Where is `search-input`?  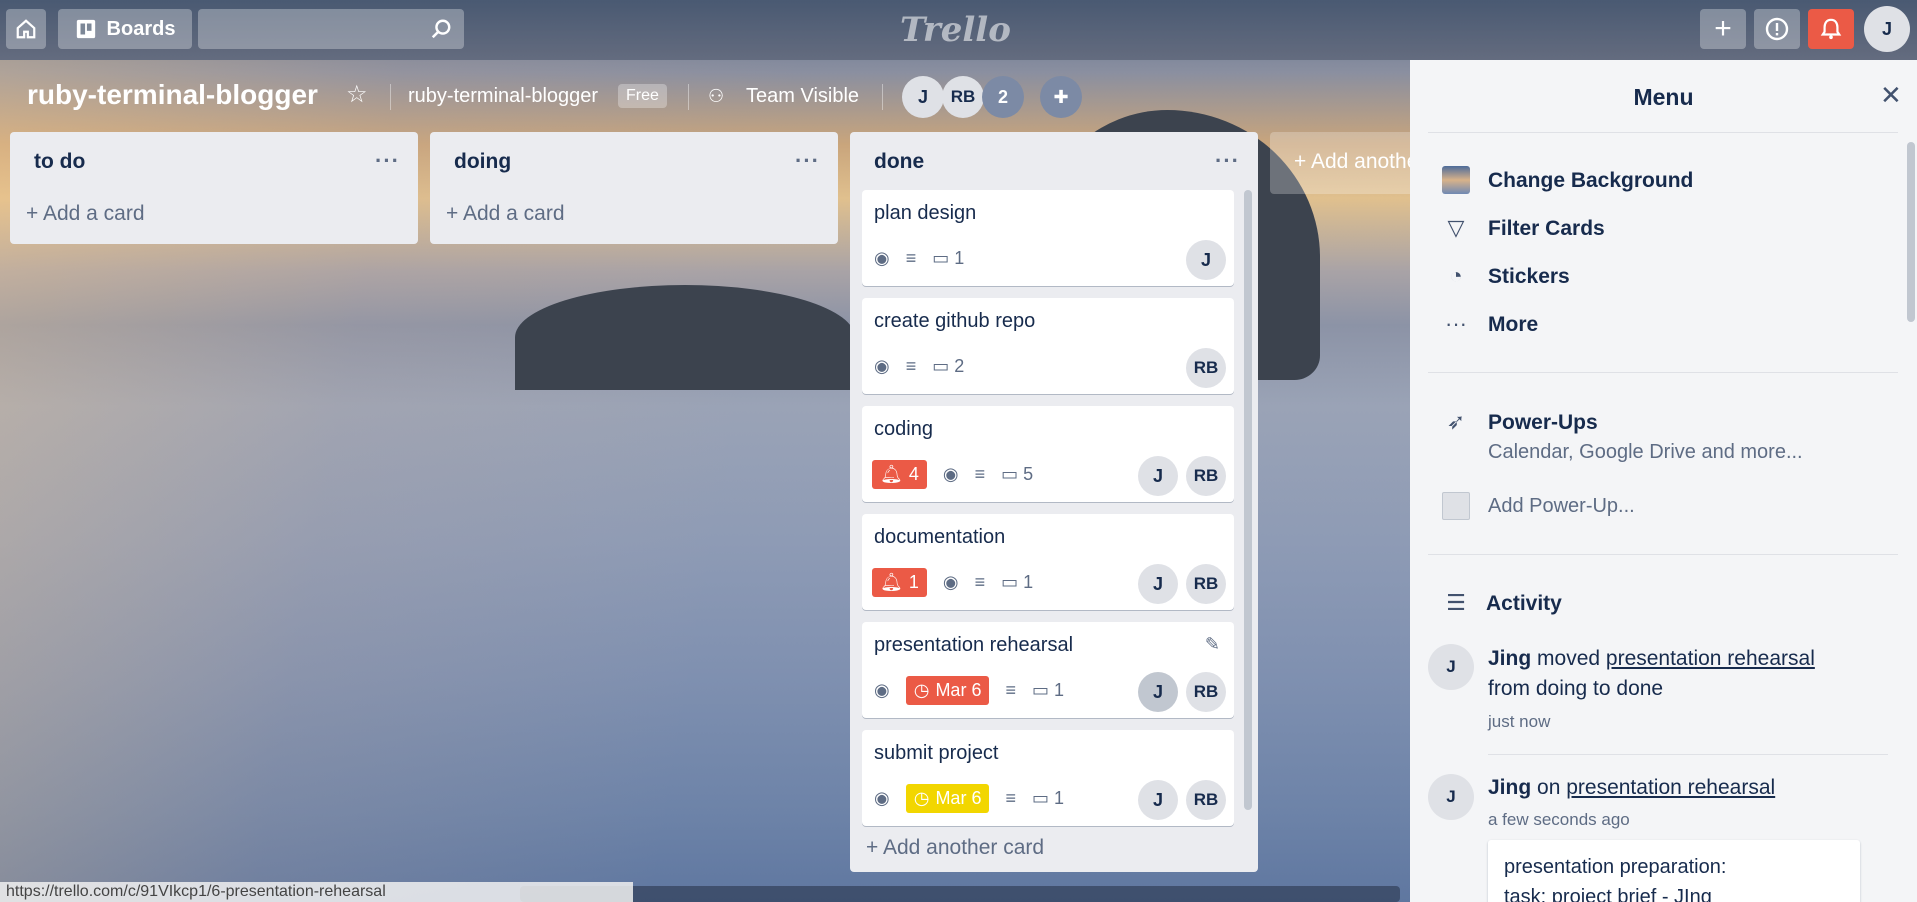
search-input is located at coordinates (331, 29).